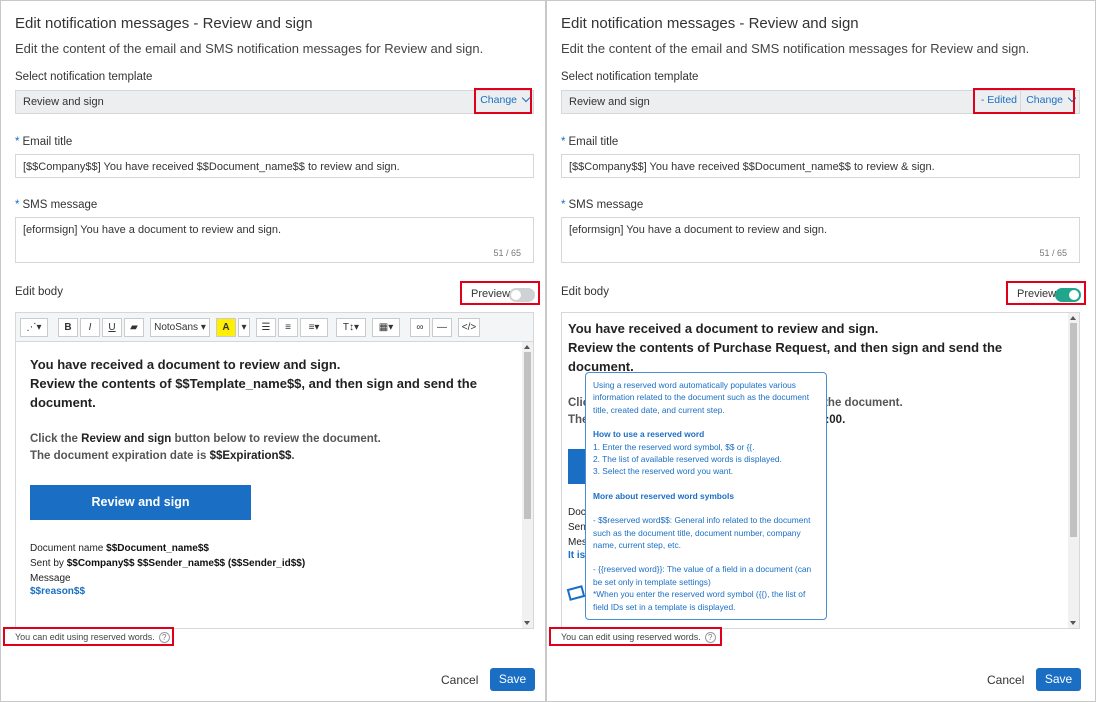 Image resolution: width=1096 pixels, height=702 pixels. Describe the element at coordinates (314, 327) in the screenshot. I see `align-icon: ≡▾` at that location.